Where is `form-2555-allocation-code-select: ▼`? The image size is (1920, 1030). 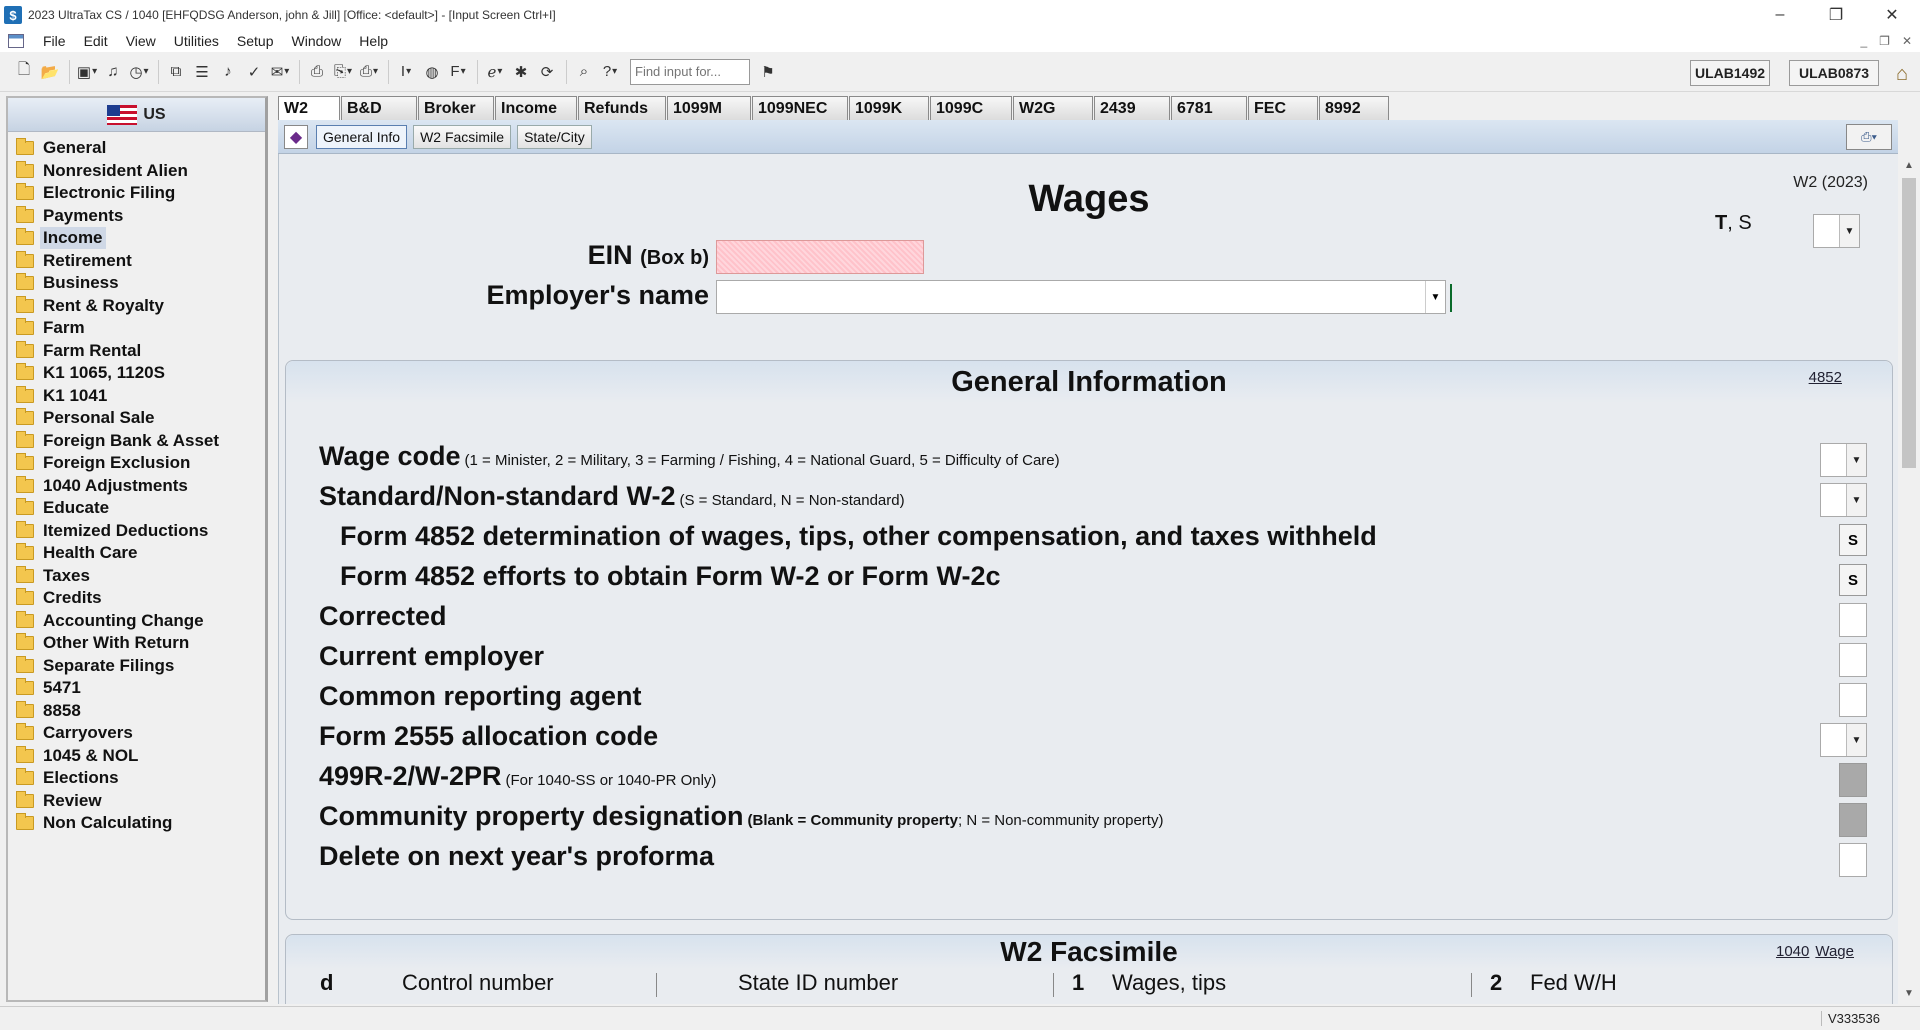
form-2555-allocation-code-select: ▼ is located at coordinates (1843, 740).